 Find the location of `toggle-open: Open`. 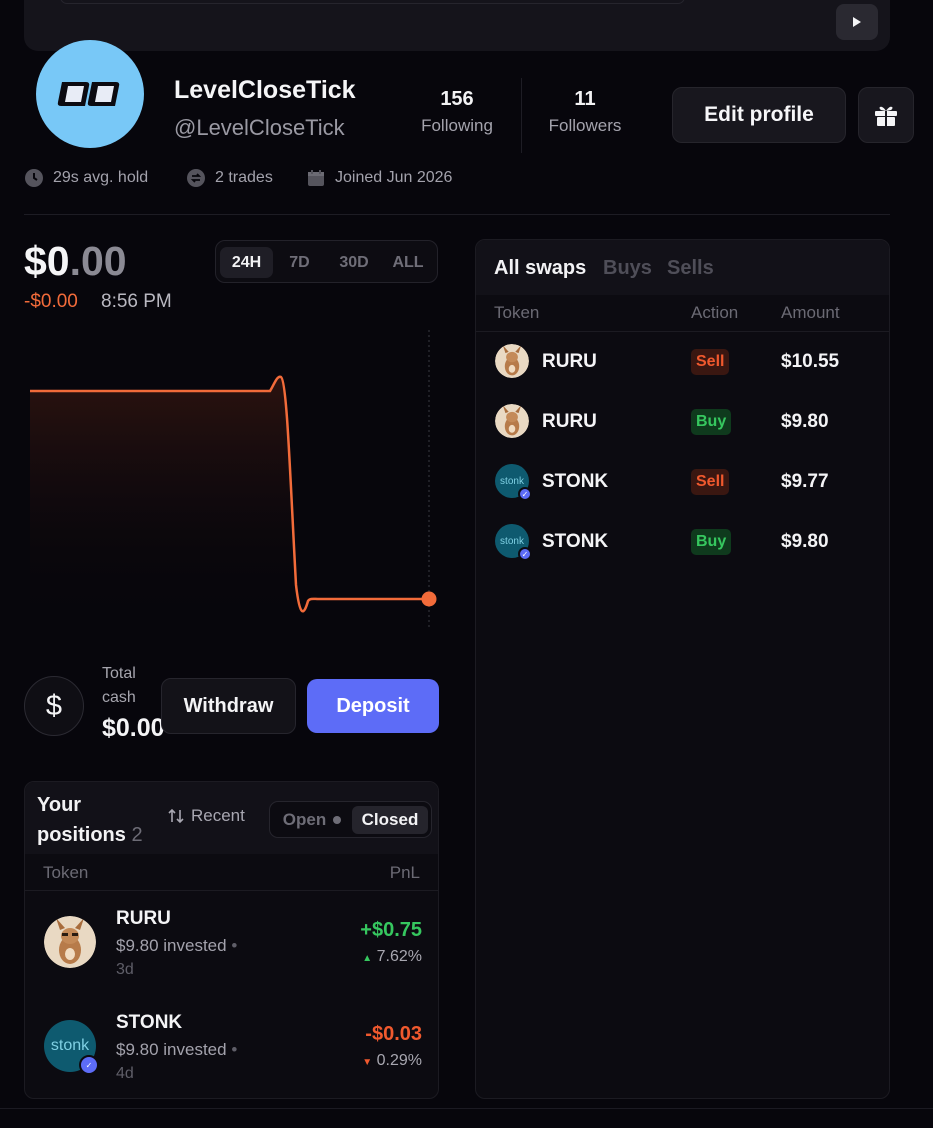

toggle-open: Open is located at coordinates (312, 820).